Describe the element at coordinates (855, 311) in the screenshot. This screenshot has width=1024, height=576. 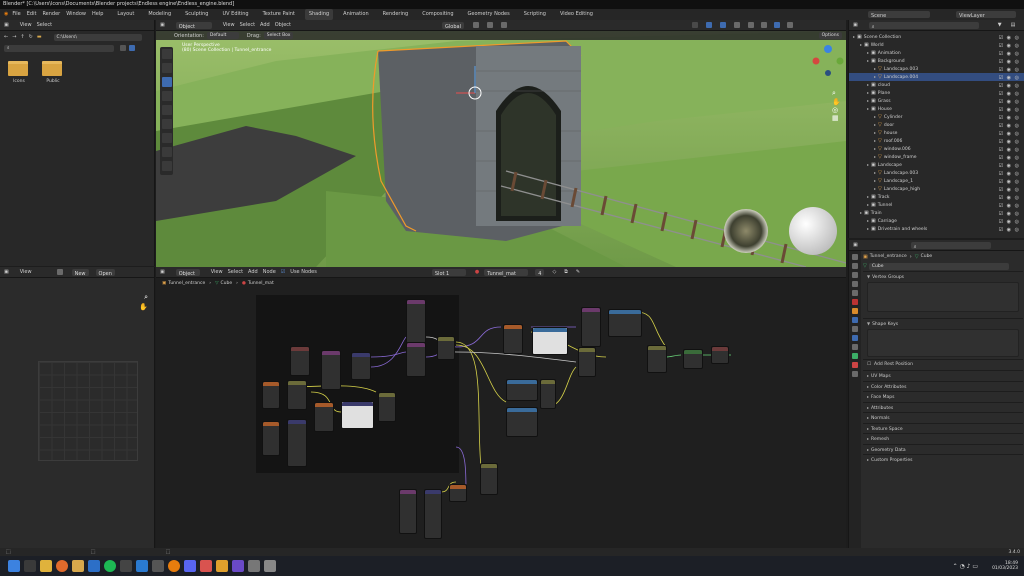
I see `object-tab-icon` at that location.